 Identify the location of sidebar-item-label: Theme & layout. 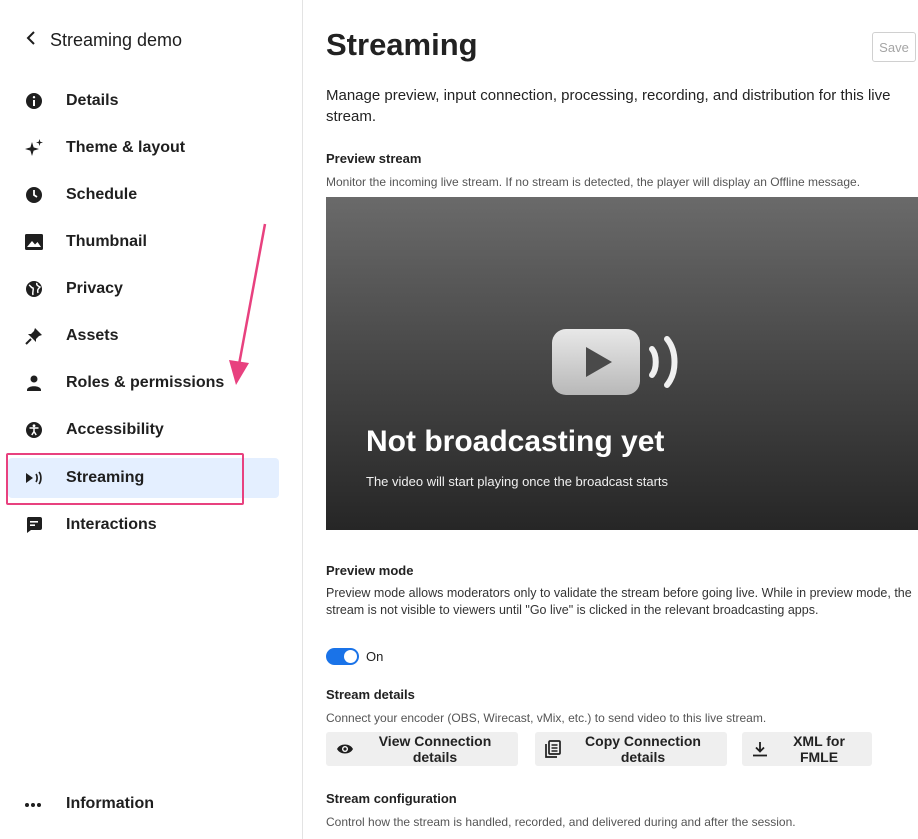
(126, 147).